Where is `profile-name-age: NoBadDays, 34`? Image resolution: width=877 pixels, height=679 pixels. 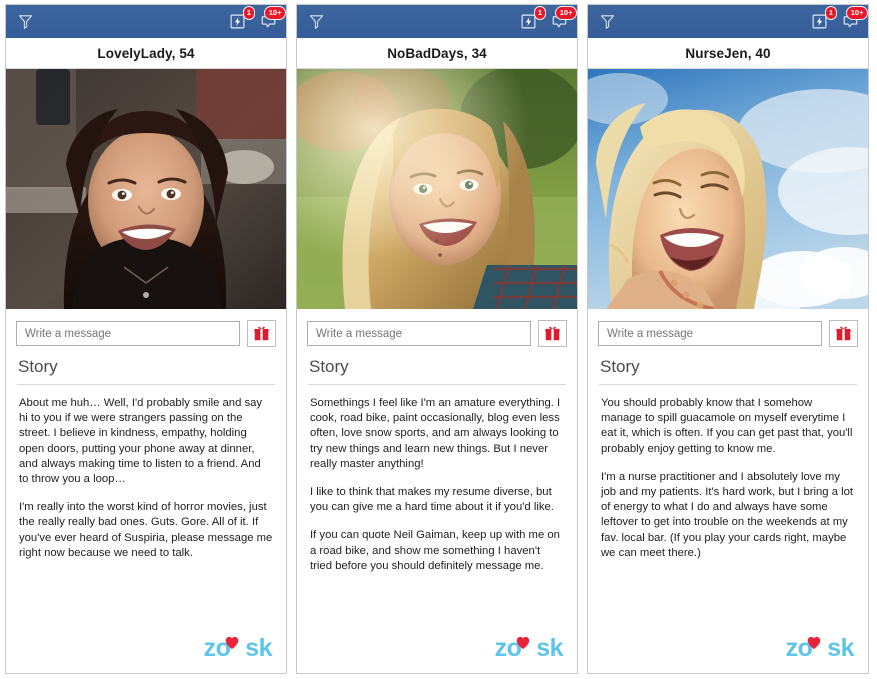 profile-name-age: NoBadDays, 34 is located at coordinates (437, 53).